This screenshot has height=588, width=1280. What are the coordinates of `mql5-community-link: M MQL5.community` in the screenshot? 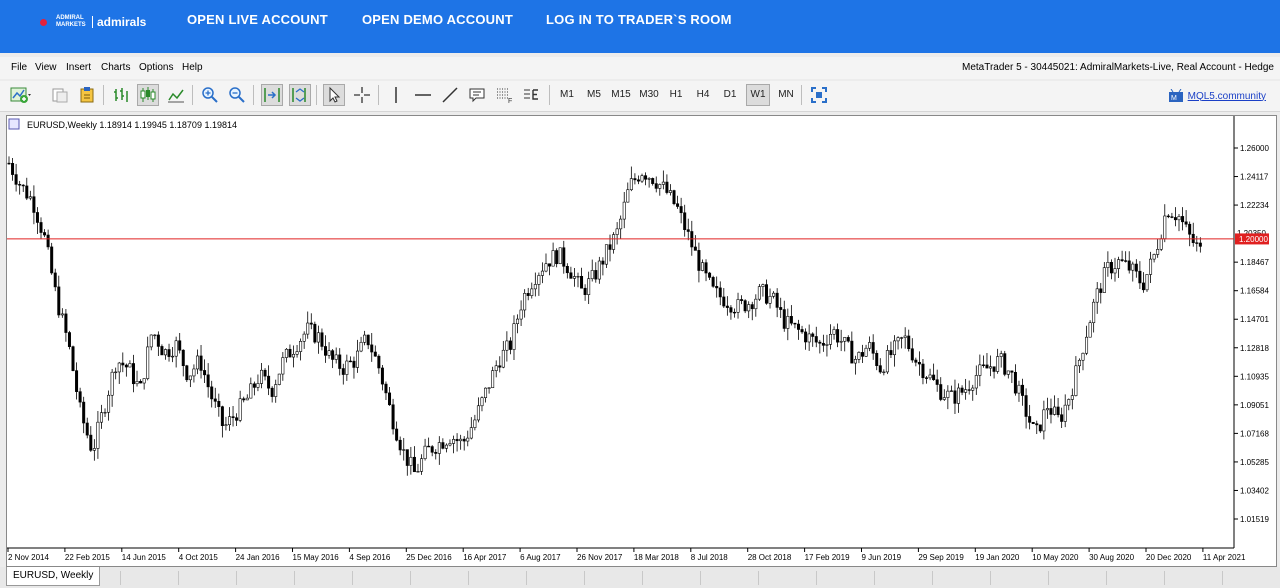 It's located at (1217, 96).